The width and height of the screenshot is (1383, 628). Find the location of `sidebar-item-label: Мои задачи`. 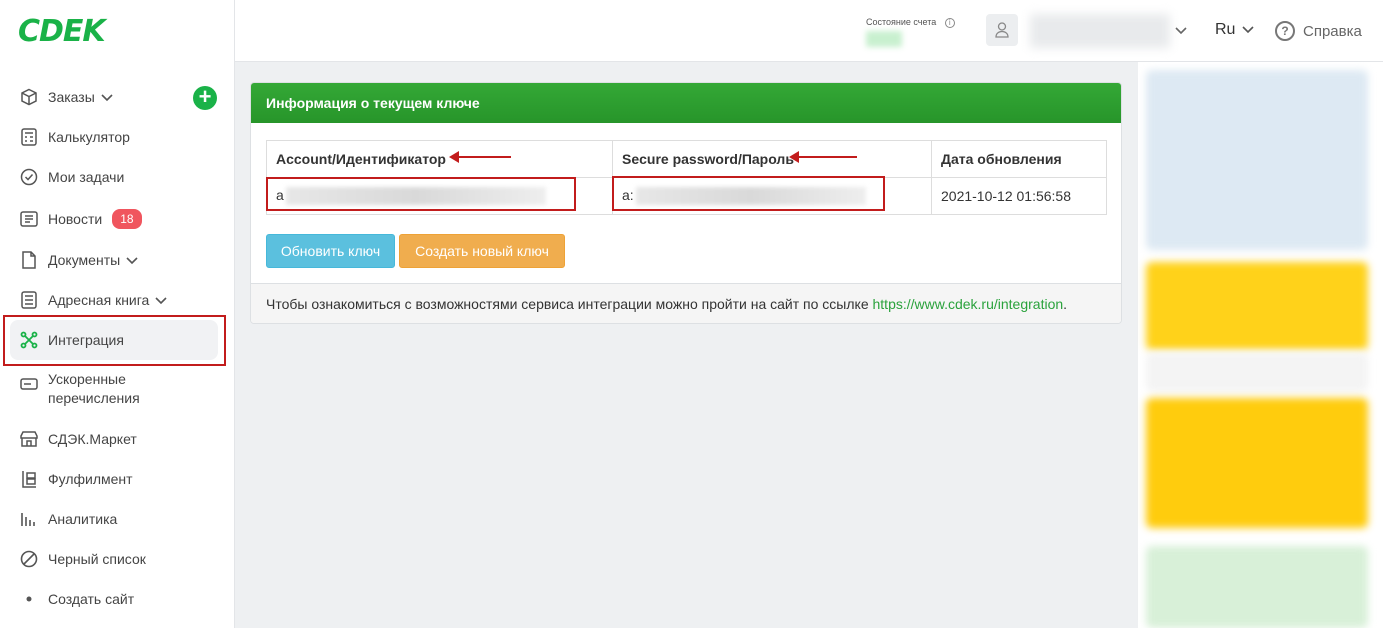

sidebar-item-label: Мои задачи is located at coordinates (86, 177).